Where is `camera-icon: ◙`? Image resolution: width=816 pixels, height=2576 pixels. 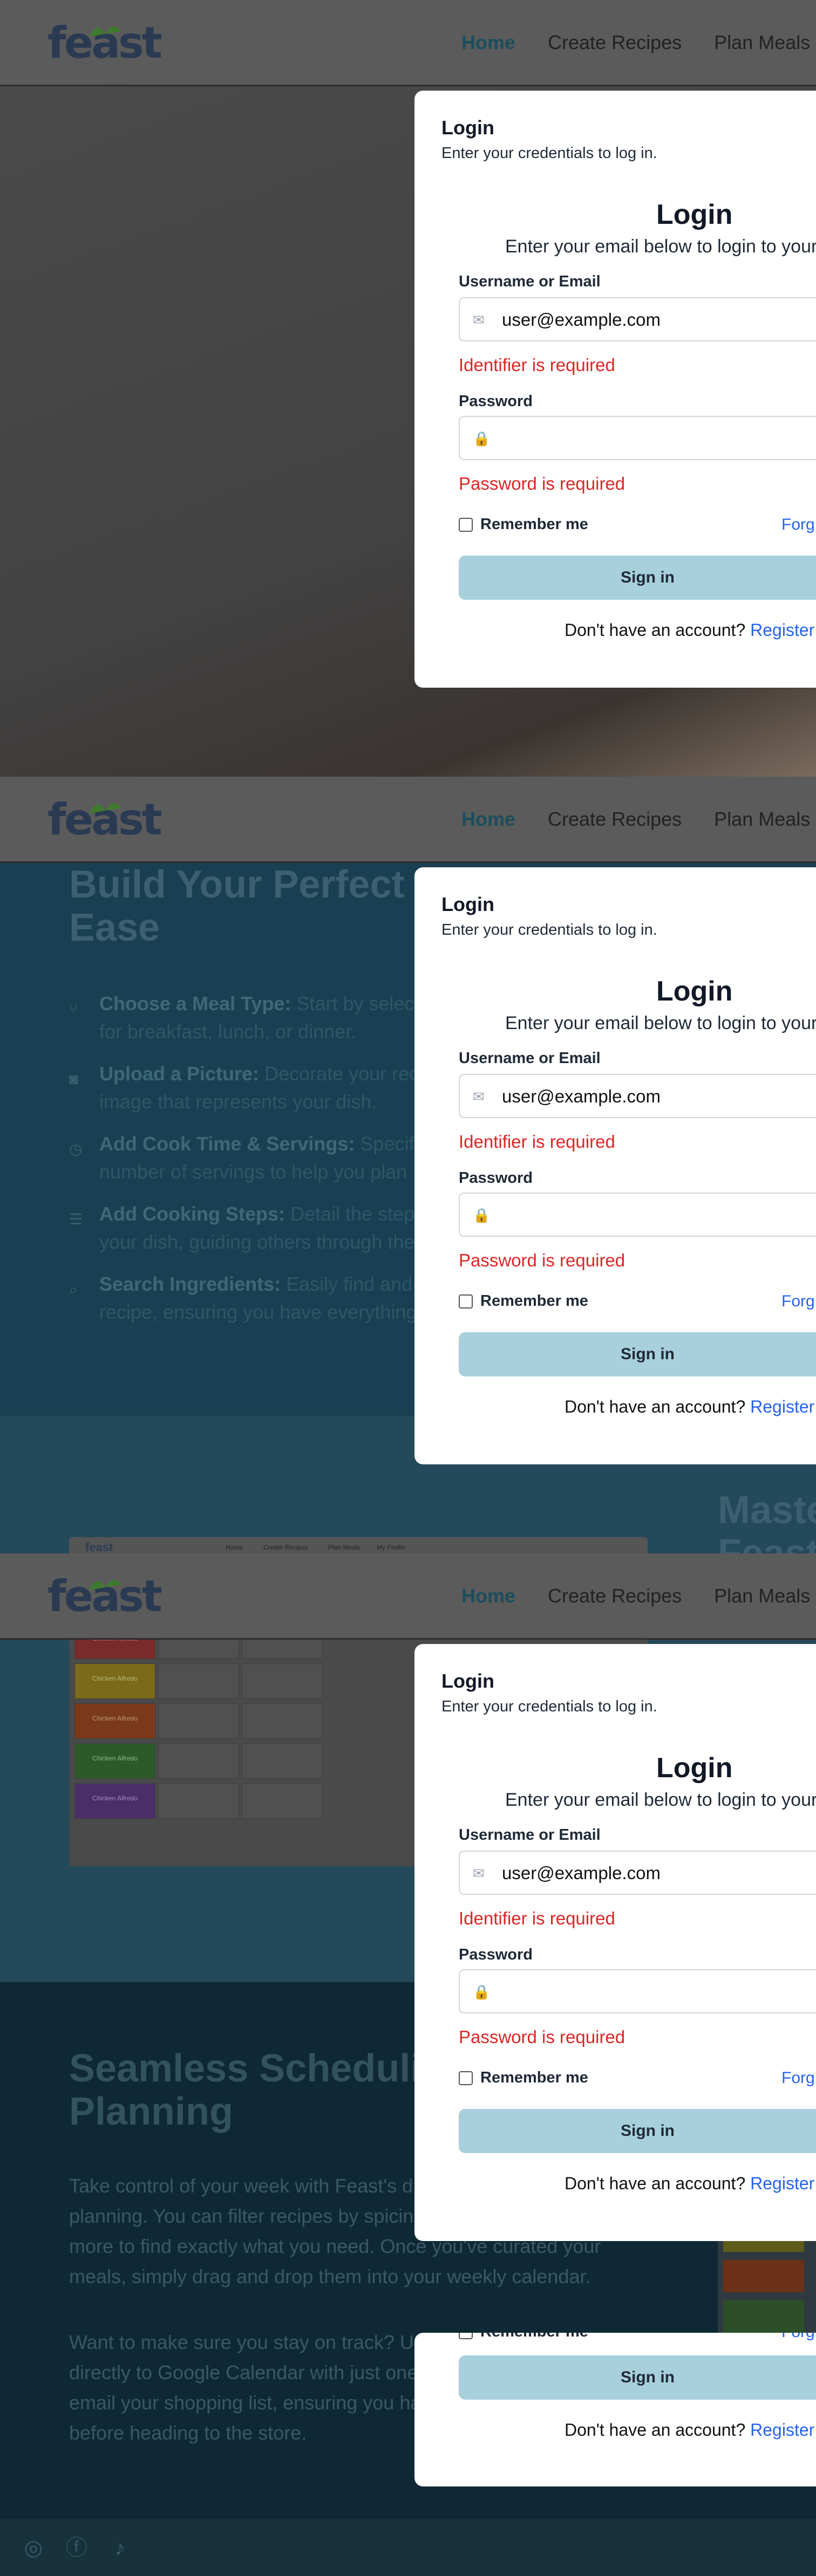
camera-icon: ◙ is located at coordinates (73, 1079).